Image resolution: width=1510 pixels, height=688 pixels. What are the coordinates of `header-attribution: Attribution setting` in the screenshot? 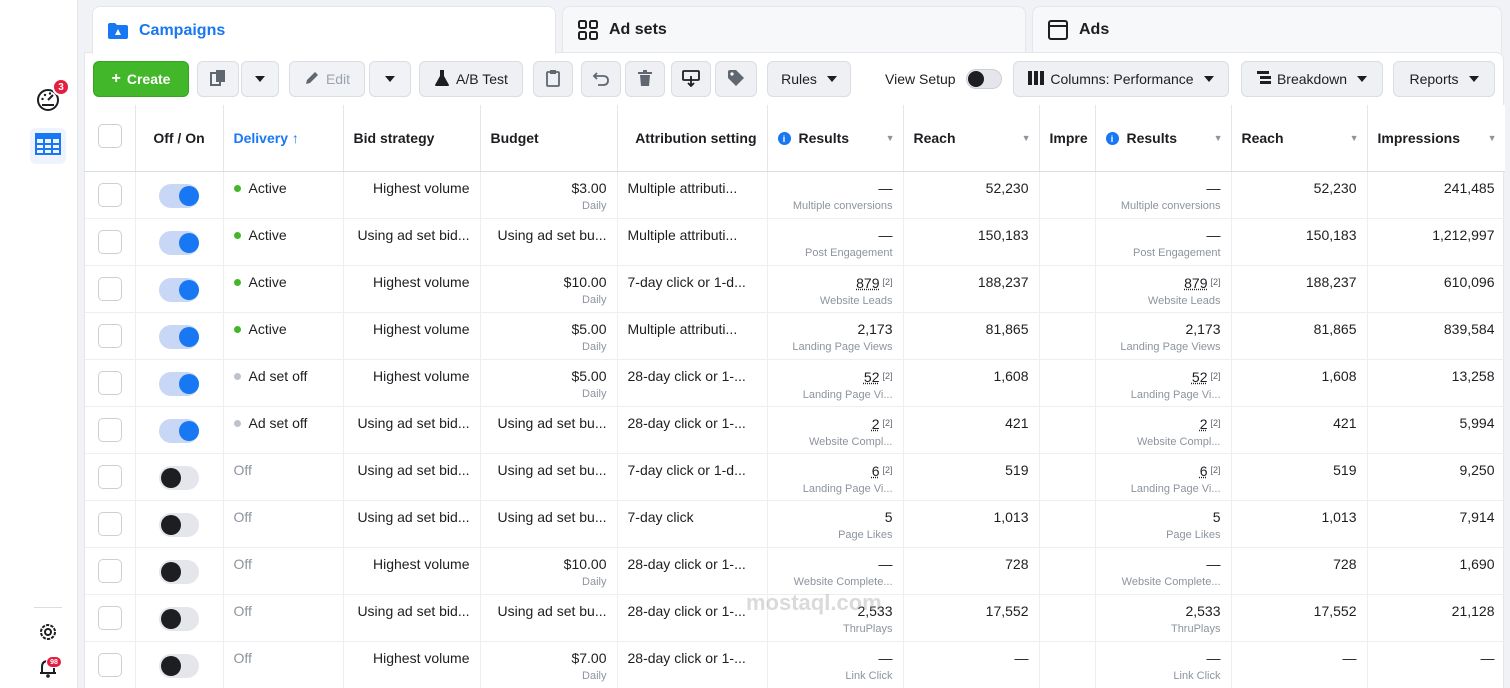 It's located at (692, 138).